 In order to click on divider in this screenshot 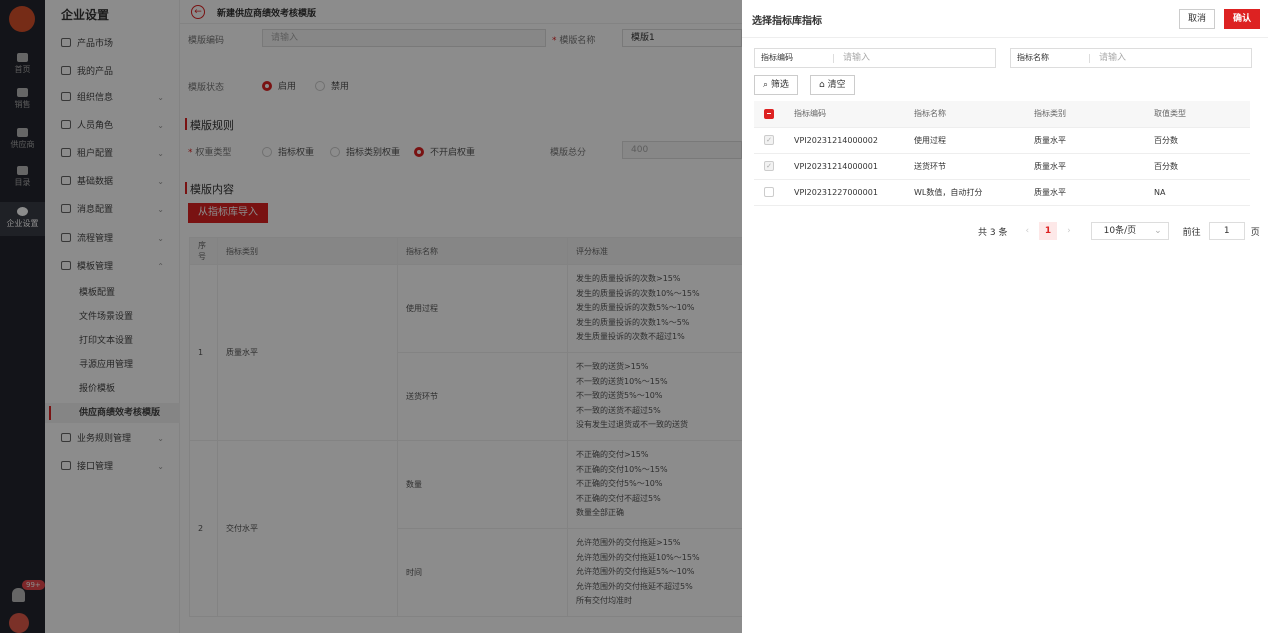, I will do `click(1005, 37)`.